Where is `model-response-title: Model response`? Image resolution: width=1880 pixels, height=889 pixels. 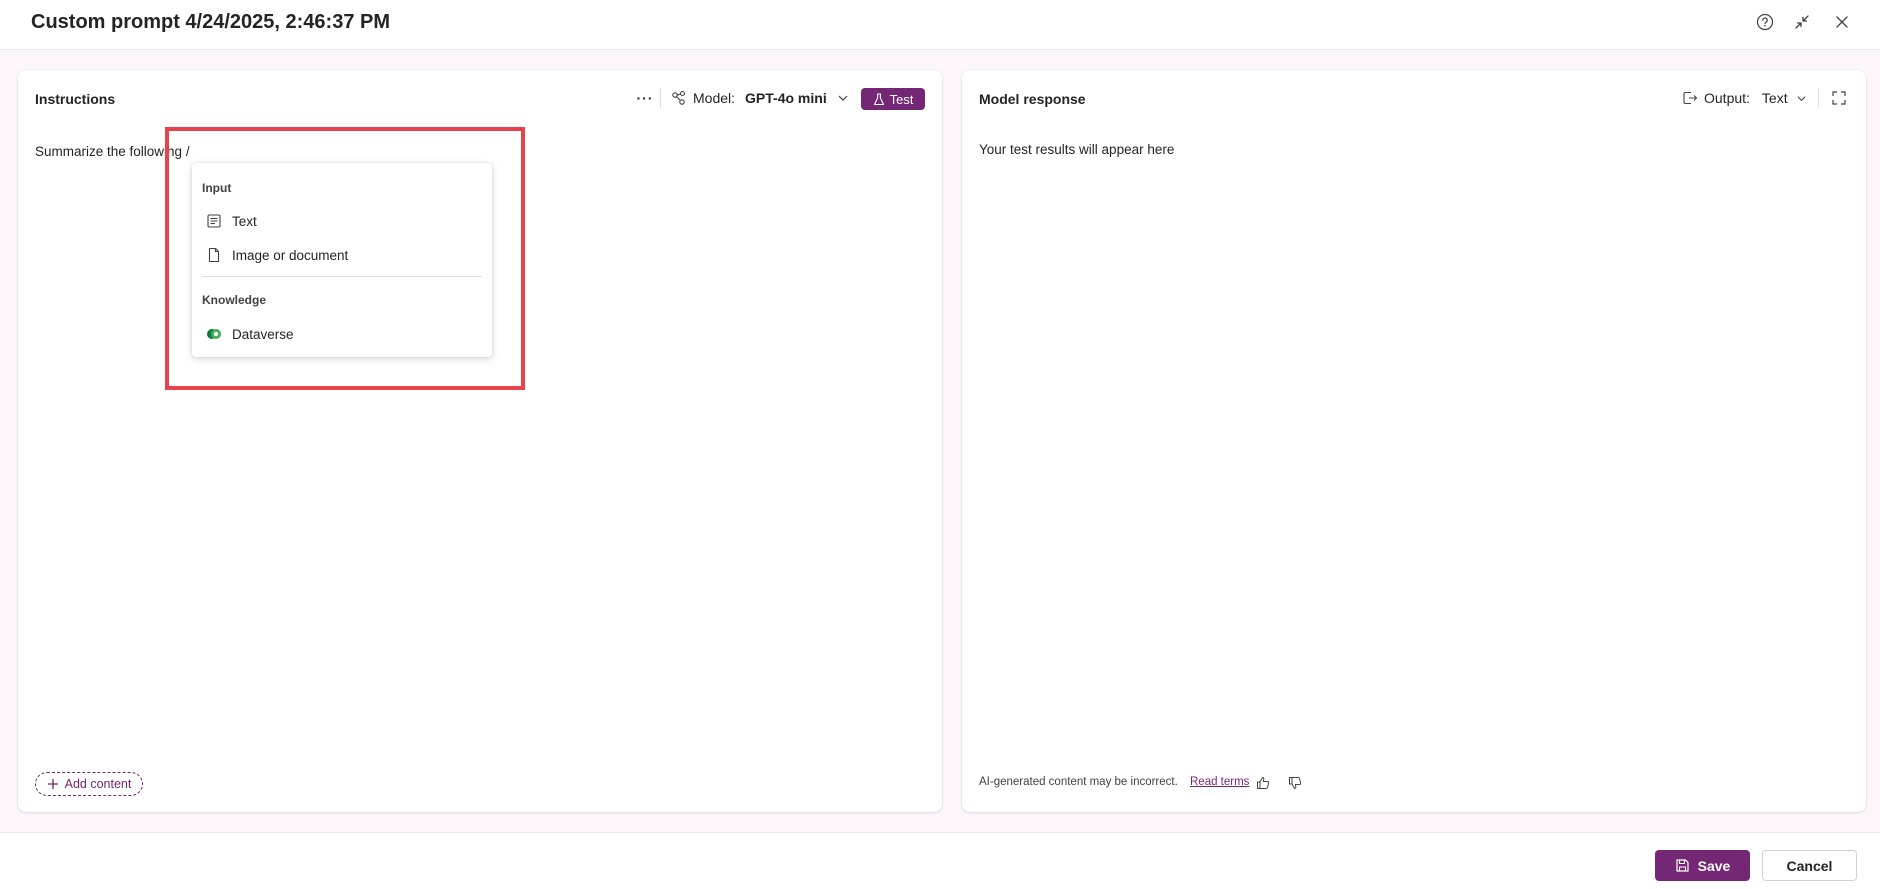
model-response-title: Model response is located at coordinates (1032, 99).